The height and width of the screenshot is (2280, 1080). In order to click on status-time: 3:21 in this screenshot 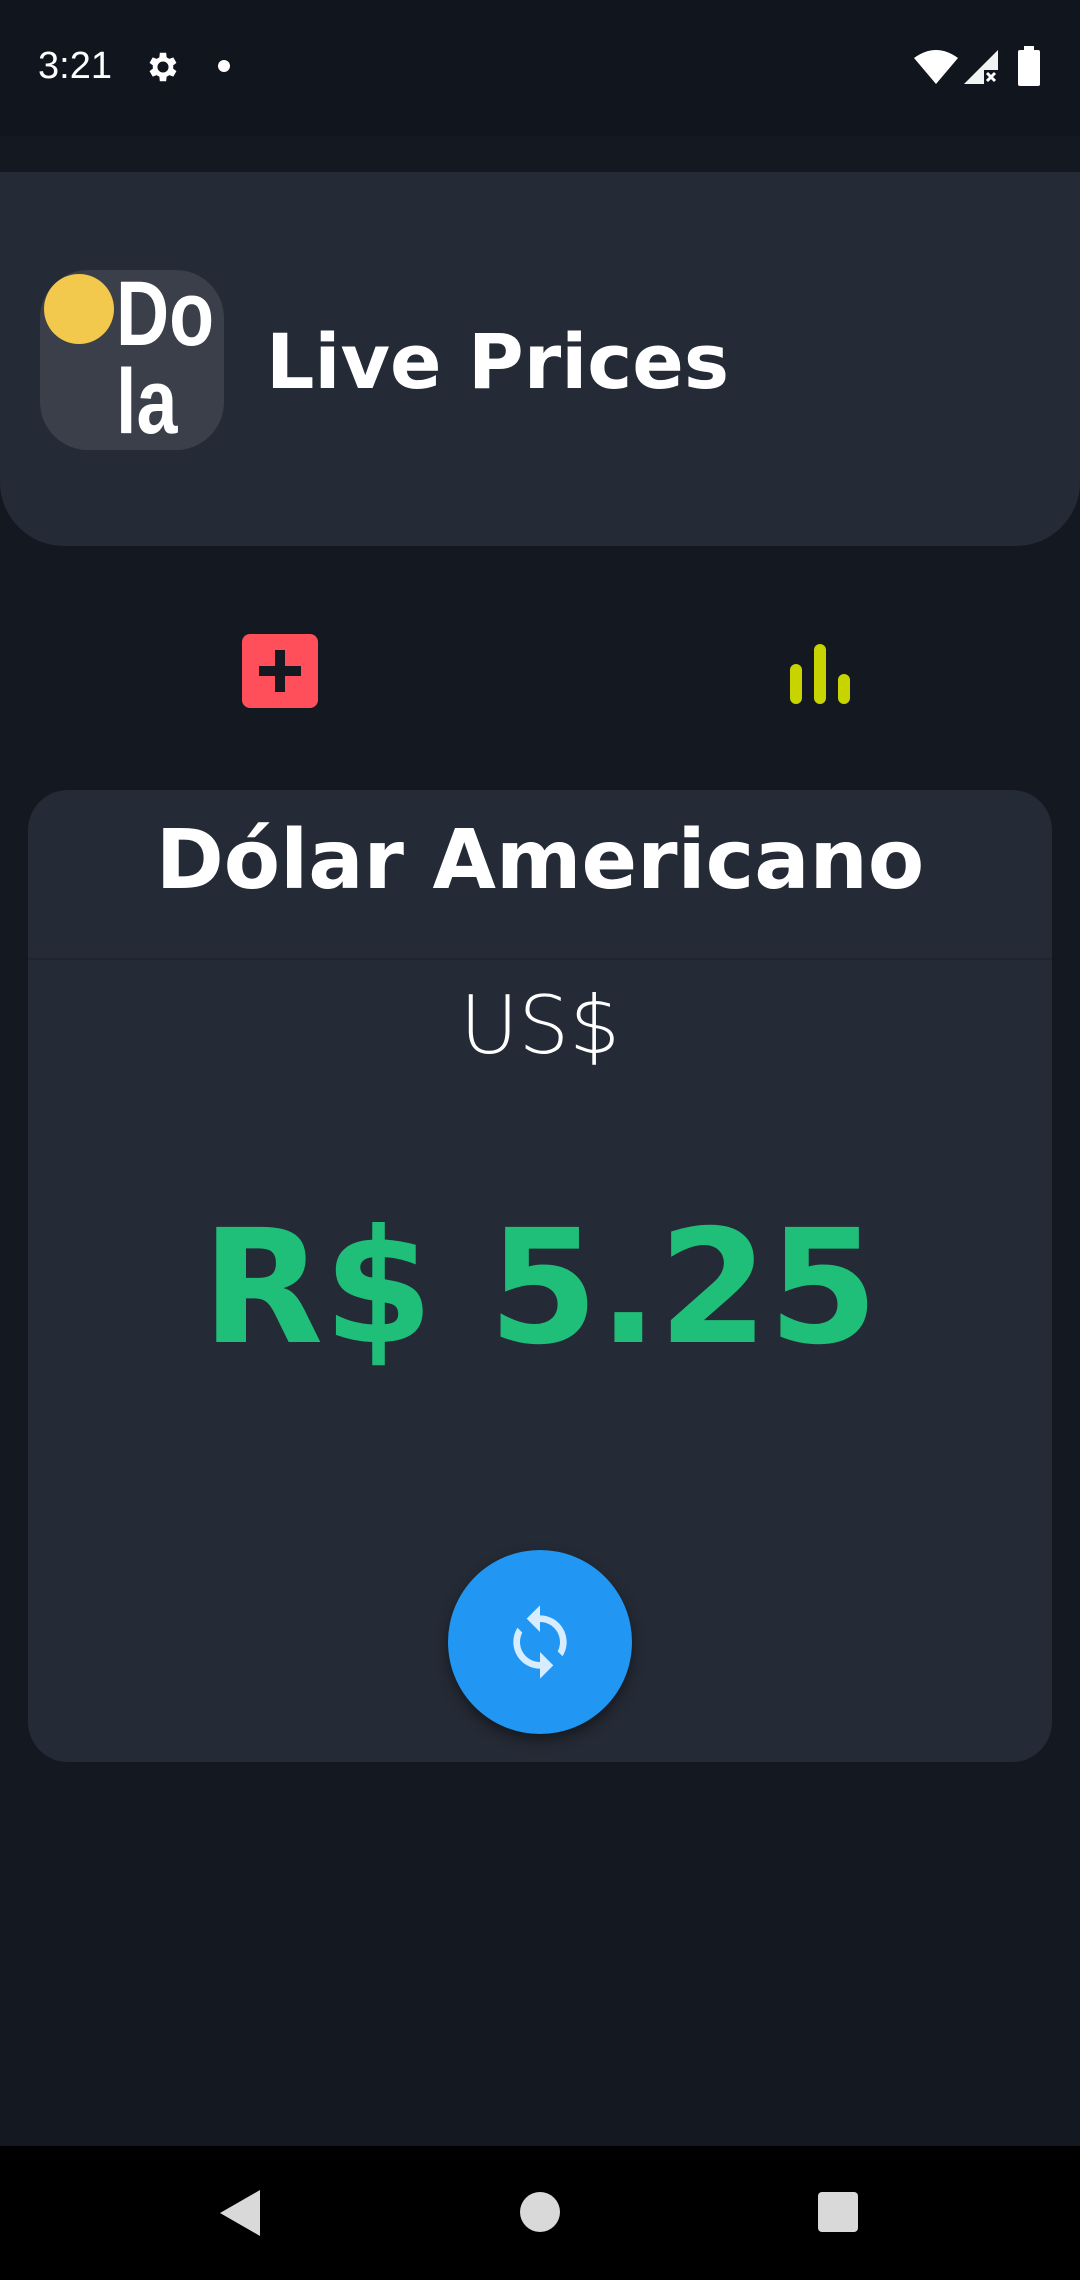, I will do `click(75, 66)`.